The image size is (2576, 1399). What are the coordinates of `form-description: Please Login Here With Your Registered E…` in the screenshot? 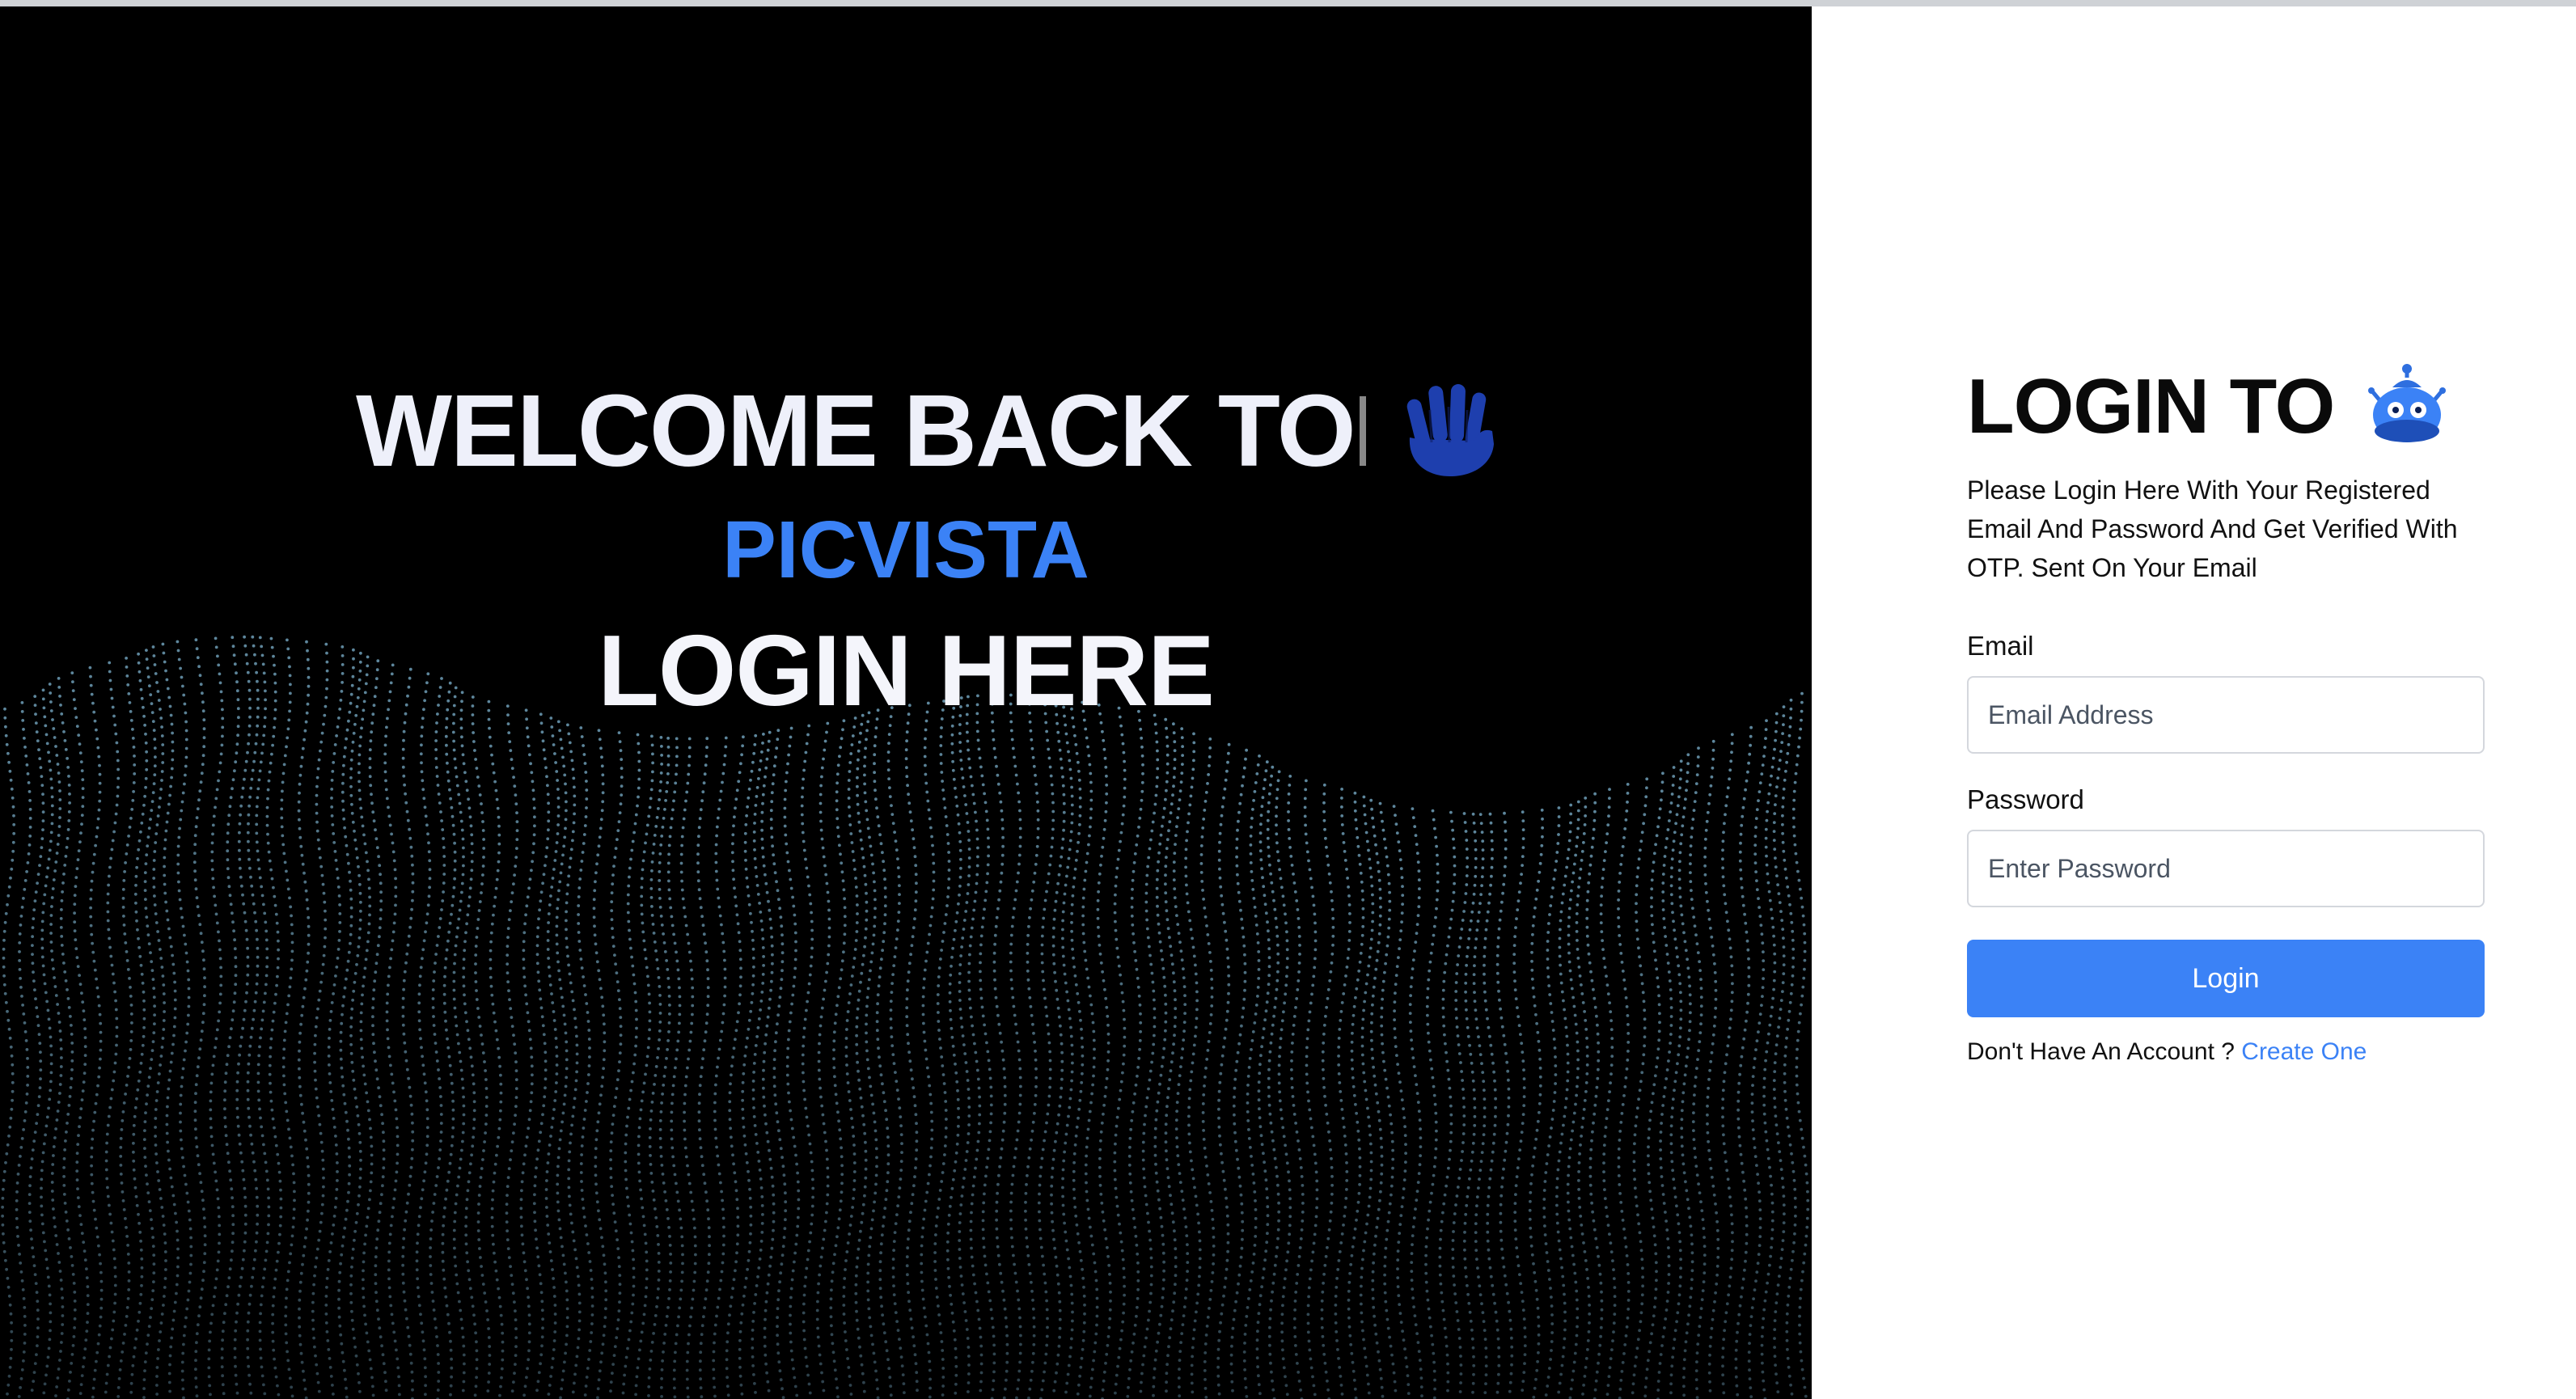 It's located at (2213, 528).